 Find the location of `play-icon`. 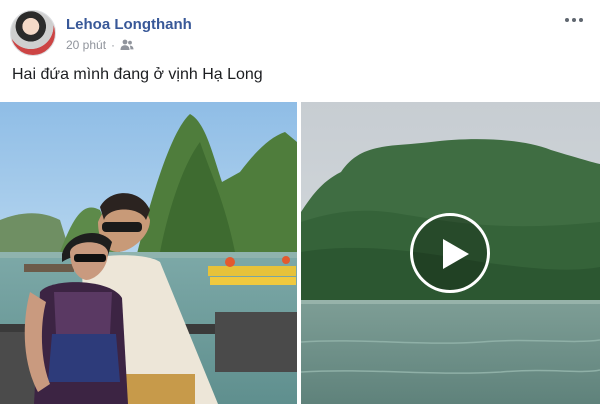

play-icon is located at coordinates (450, 253).